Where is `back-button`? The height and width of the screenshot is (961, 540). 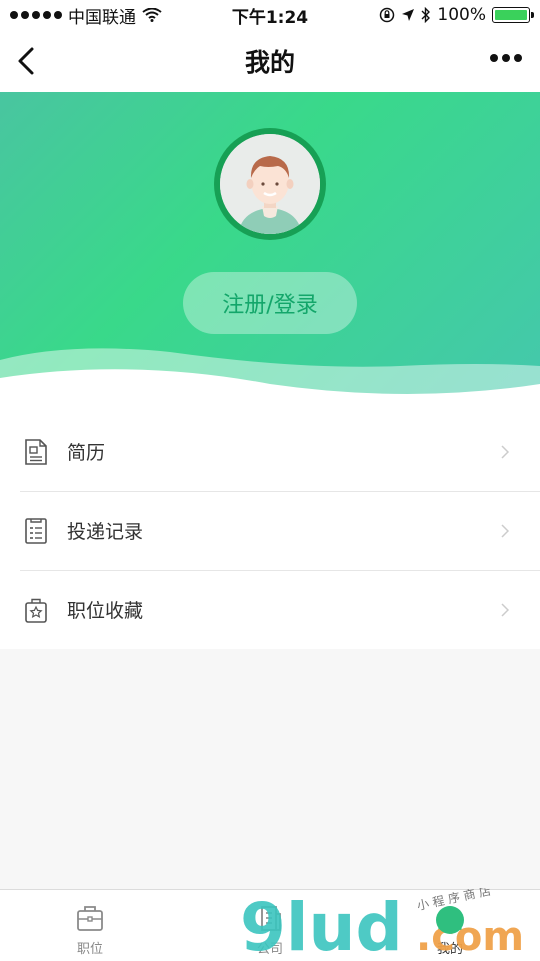 back-button is located at coordinates (27, 61).